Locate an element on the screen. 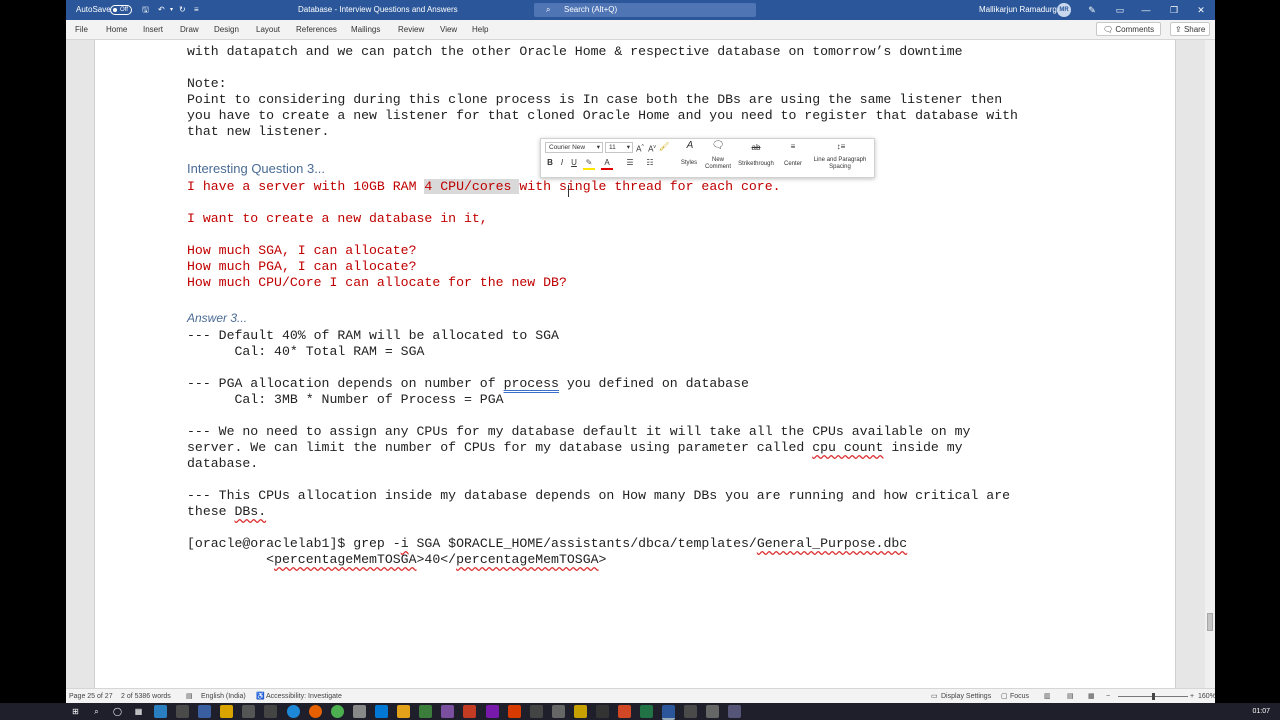 Image resolution: width=1280 pixels, height=720 pixels. tab-references: References is located at coordinates (316, 29).